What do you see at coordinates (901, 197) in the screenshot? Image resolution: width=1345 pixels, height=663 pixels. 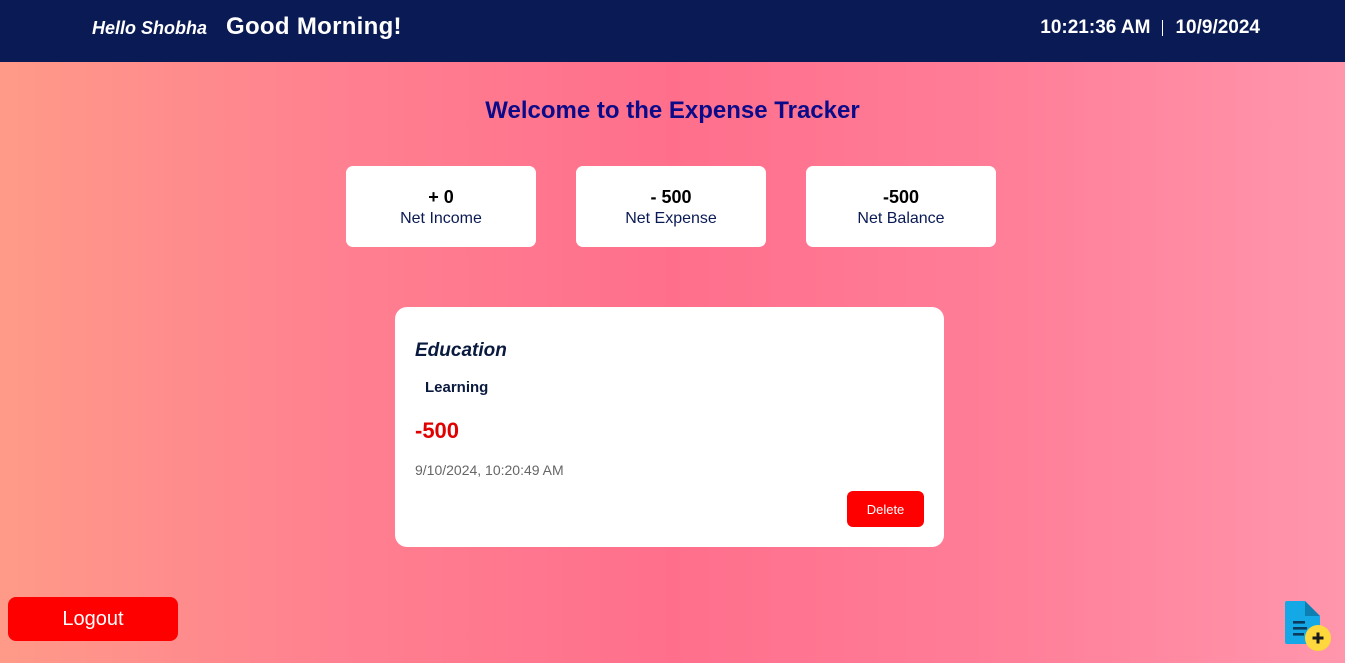 I see `net-balance-value: -500` at bounding box center [901, 197].